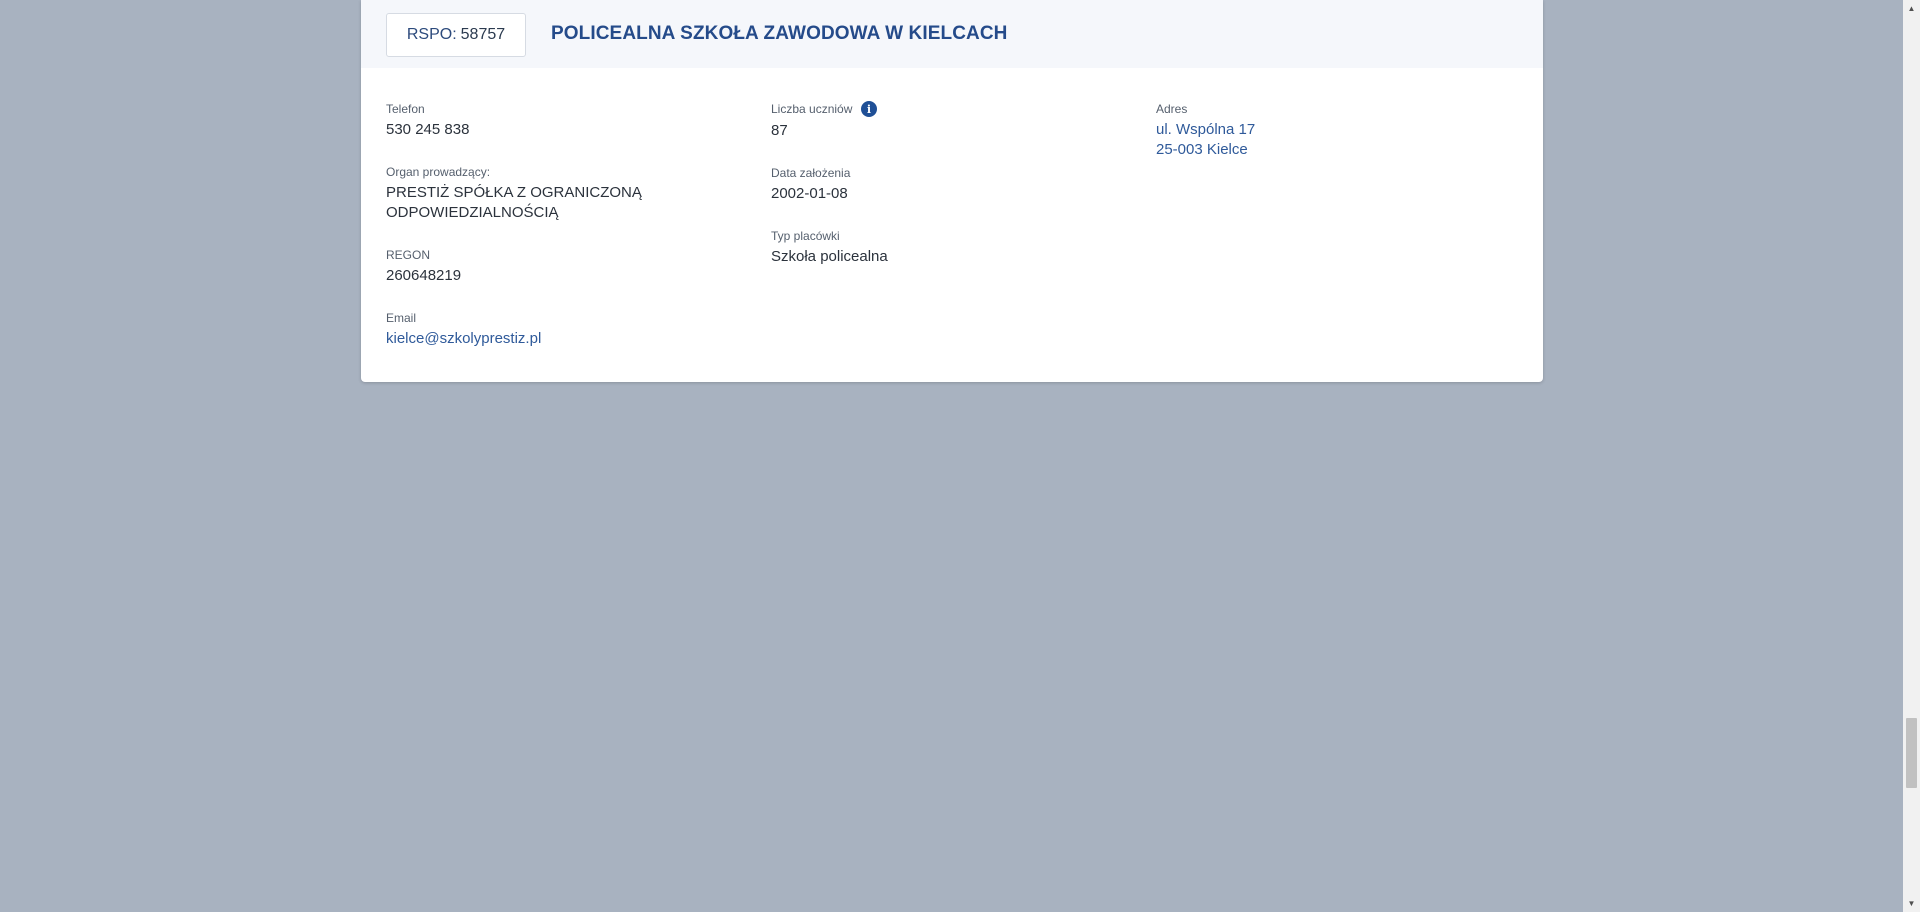 This screenshot has height=912, width=1920. I want to click on address-label: Adres, so click(1172, 109).